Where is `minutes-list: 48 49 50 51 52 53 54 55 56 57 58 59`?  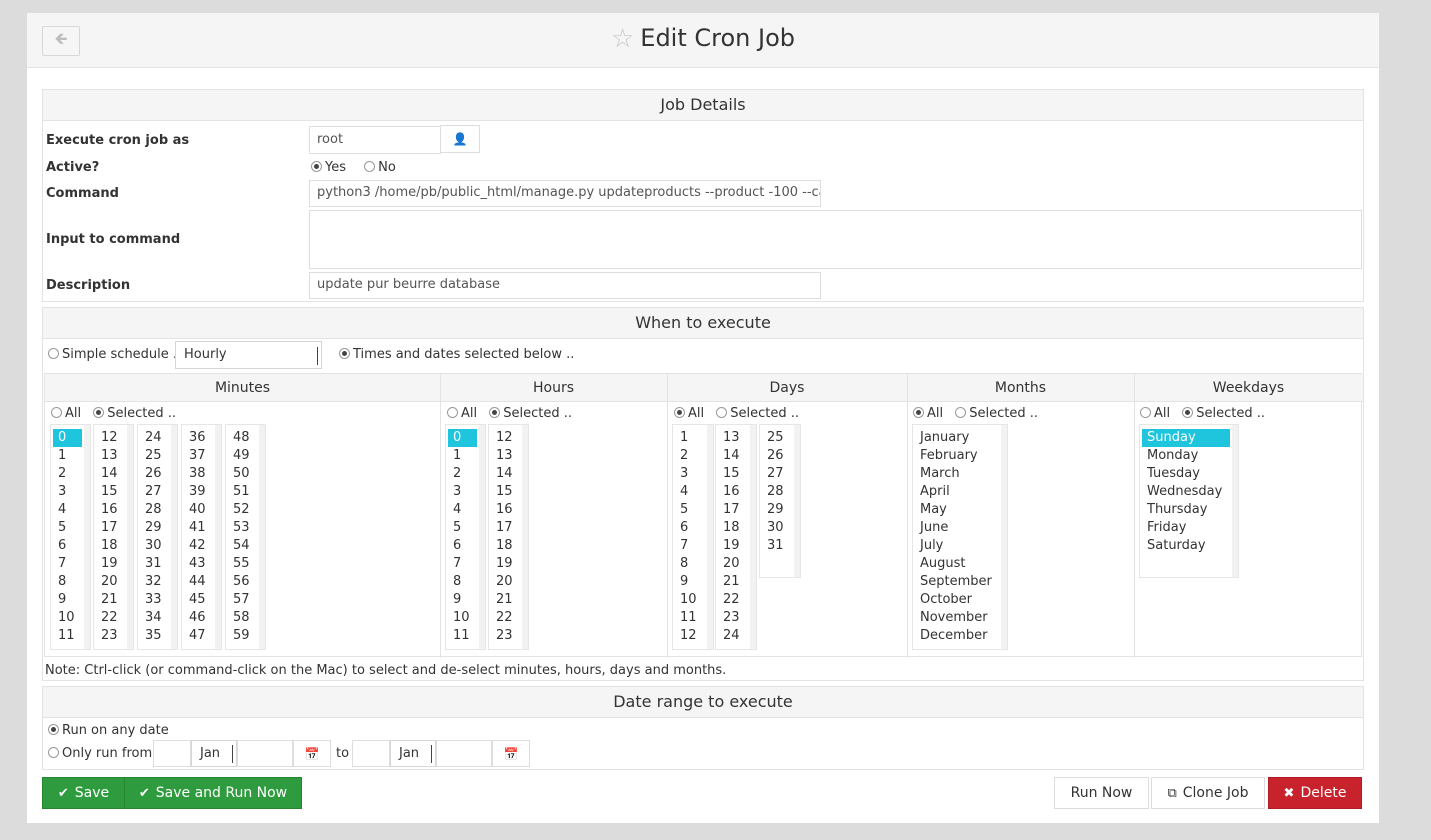
minutes-list: 48 49 50 51 52 53 54 55 56 57 58 59 is located at coordinates (245, 537).